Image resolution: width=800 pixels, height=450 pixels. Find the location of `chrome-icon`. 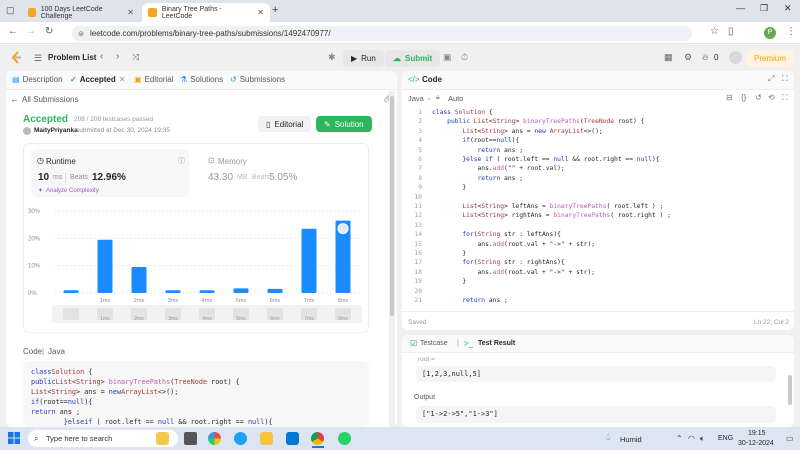

chrome-icon is located at coordinates (317, 438).